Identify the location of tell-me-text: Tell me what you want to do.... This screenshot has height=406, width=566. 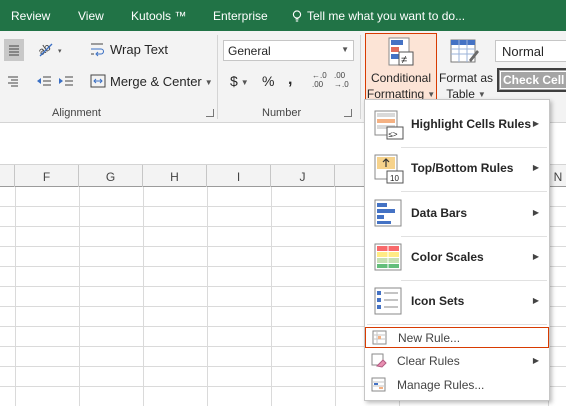
(386, 16).